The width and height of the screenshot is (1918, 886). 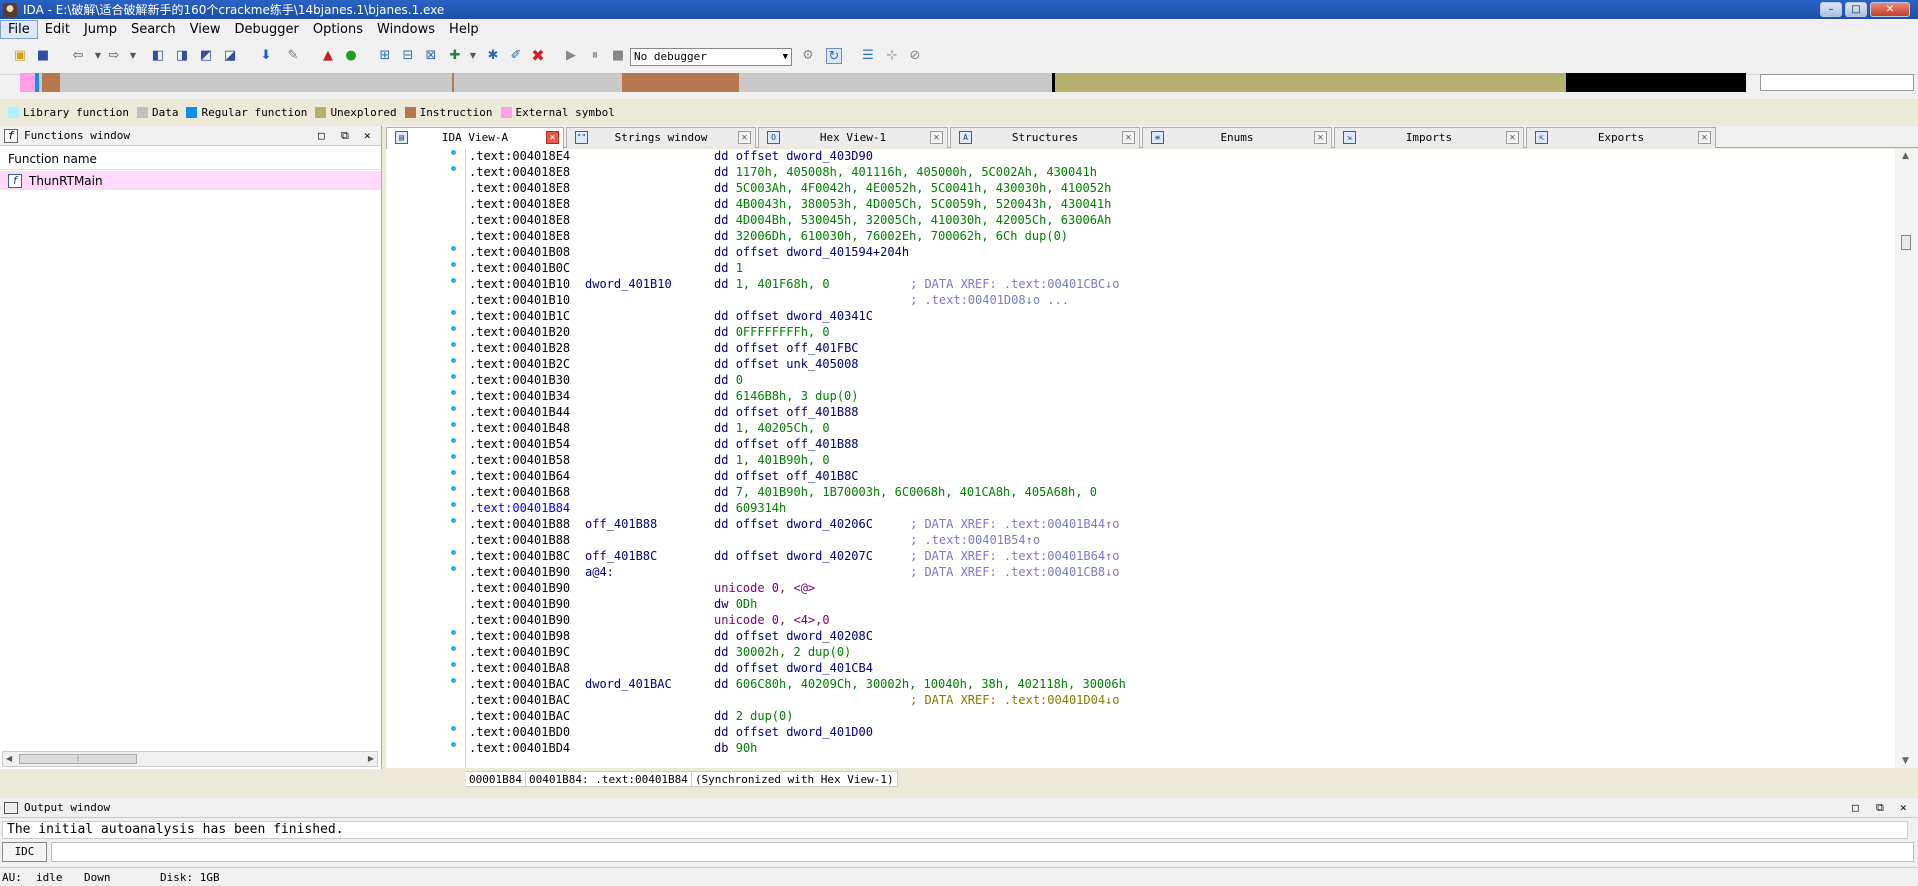 I want to click on debugger-select: No debugger ▼, so click(x=711, y=57).